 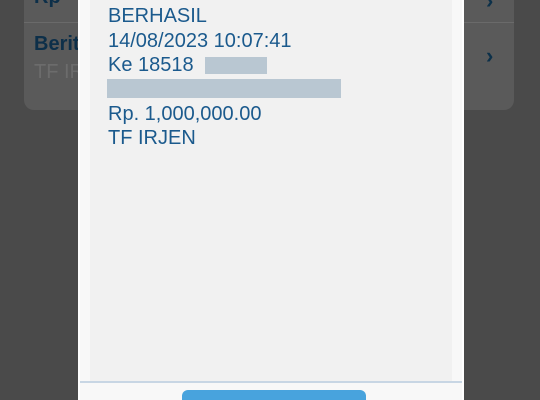 I want to click on amount-row-label: Rp, so click(x=47, y=4).